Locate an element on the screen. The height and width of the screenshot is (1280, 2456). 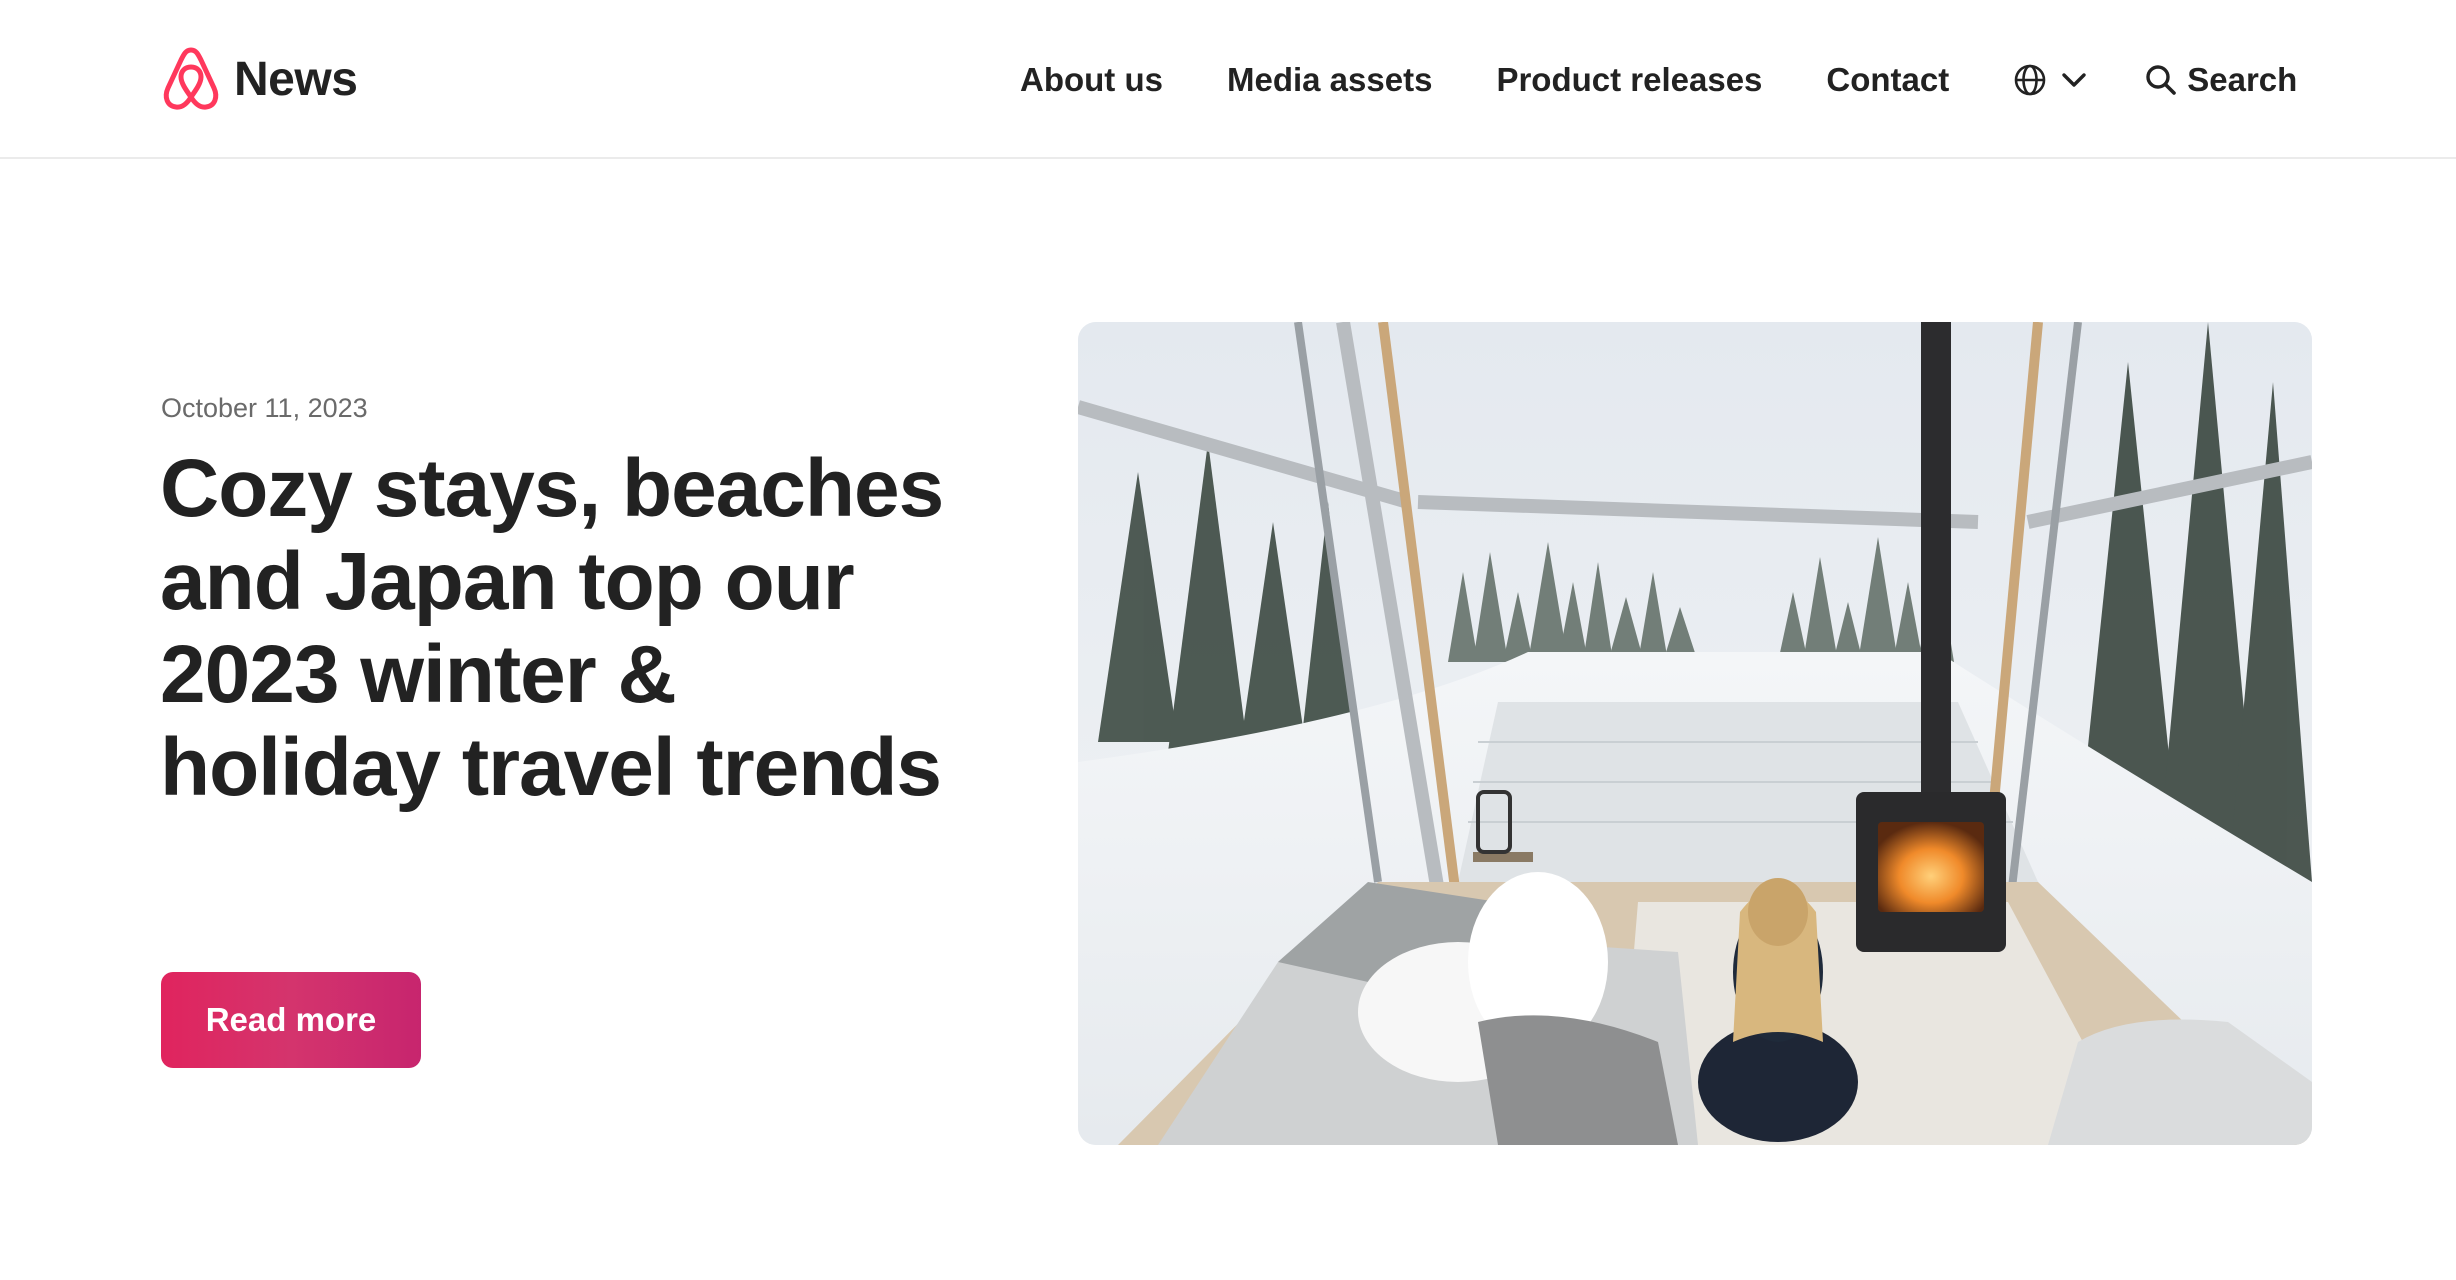
language-selector is located at coordinates (2050, 80).